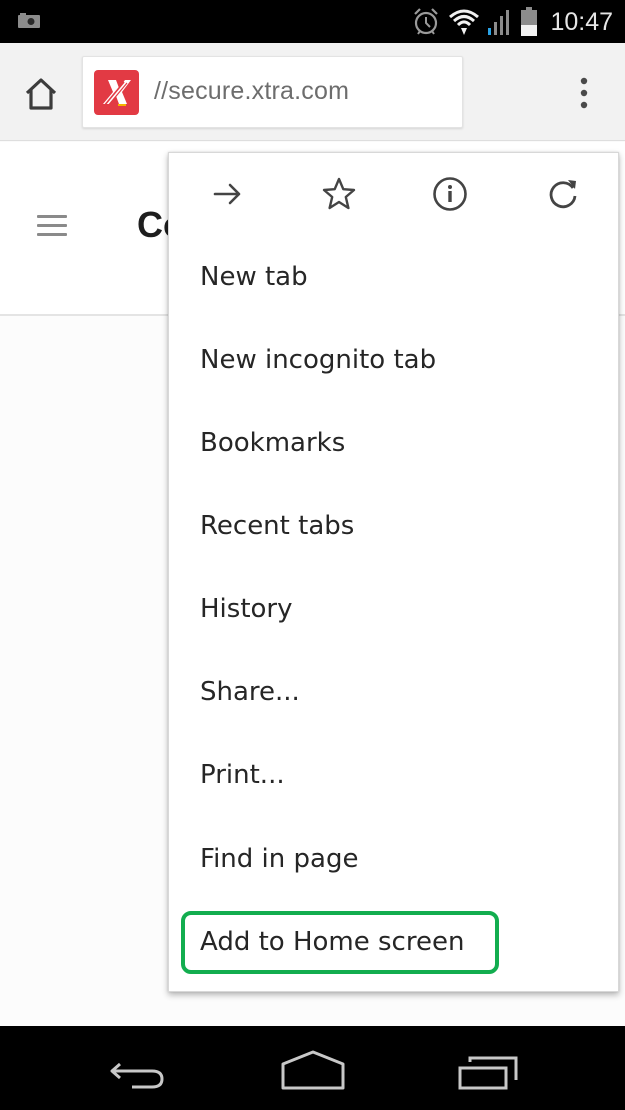 The width and height of the screenshot is (625, 1110). I want to click on battery-icon, so click(529, 21).